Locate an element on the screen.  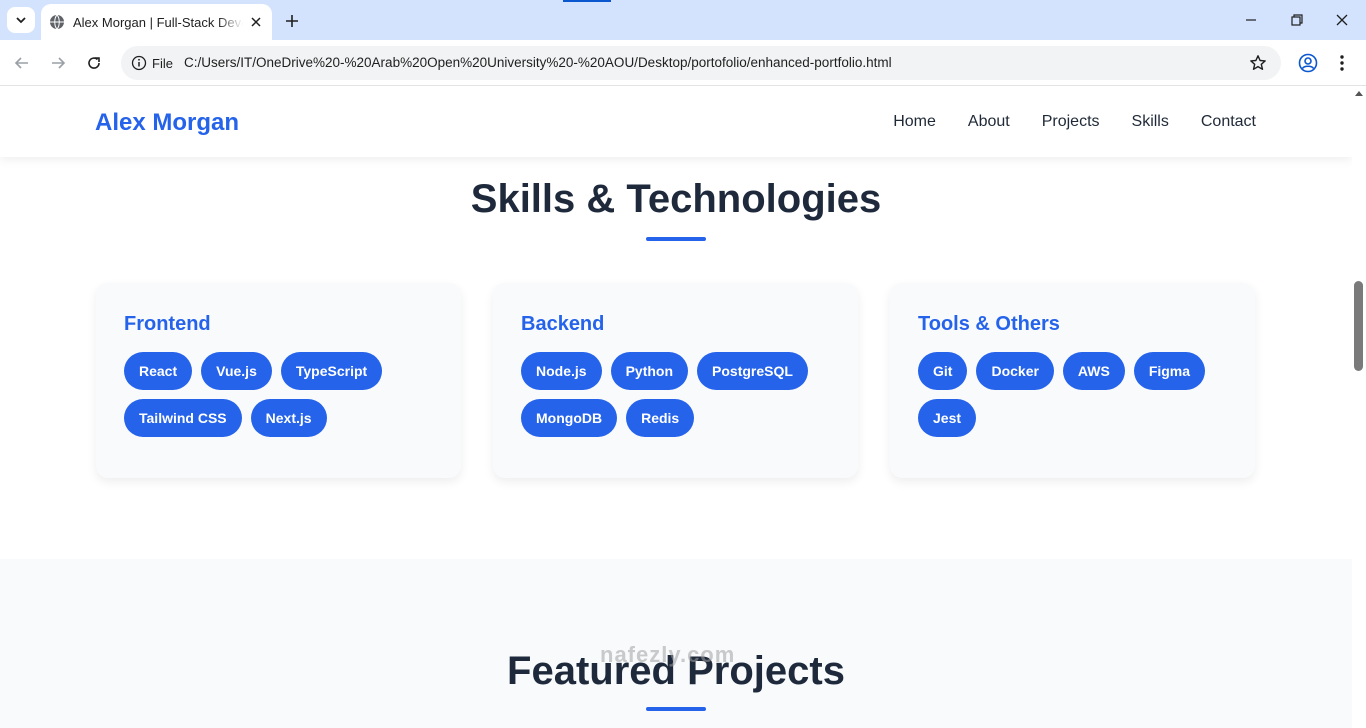
skill-tag: Python is located at coordinates (649, 371).